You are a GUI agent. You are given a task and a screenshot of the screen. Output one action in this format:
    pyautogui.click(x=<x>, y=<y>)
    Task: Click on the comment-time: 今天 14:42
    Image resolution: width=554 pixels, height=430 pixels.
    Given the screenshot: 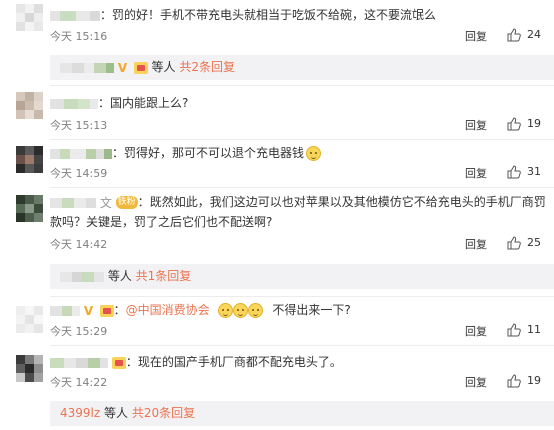 What is the action you would take?
    pyautogui.click(x=79, y=244)
    